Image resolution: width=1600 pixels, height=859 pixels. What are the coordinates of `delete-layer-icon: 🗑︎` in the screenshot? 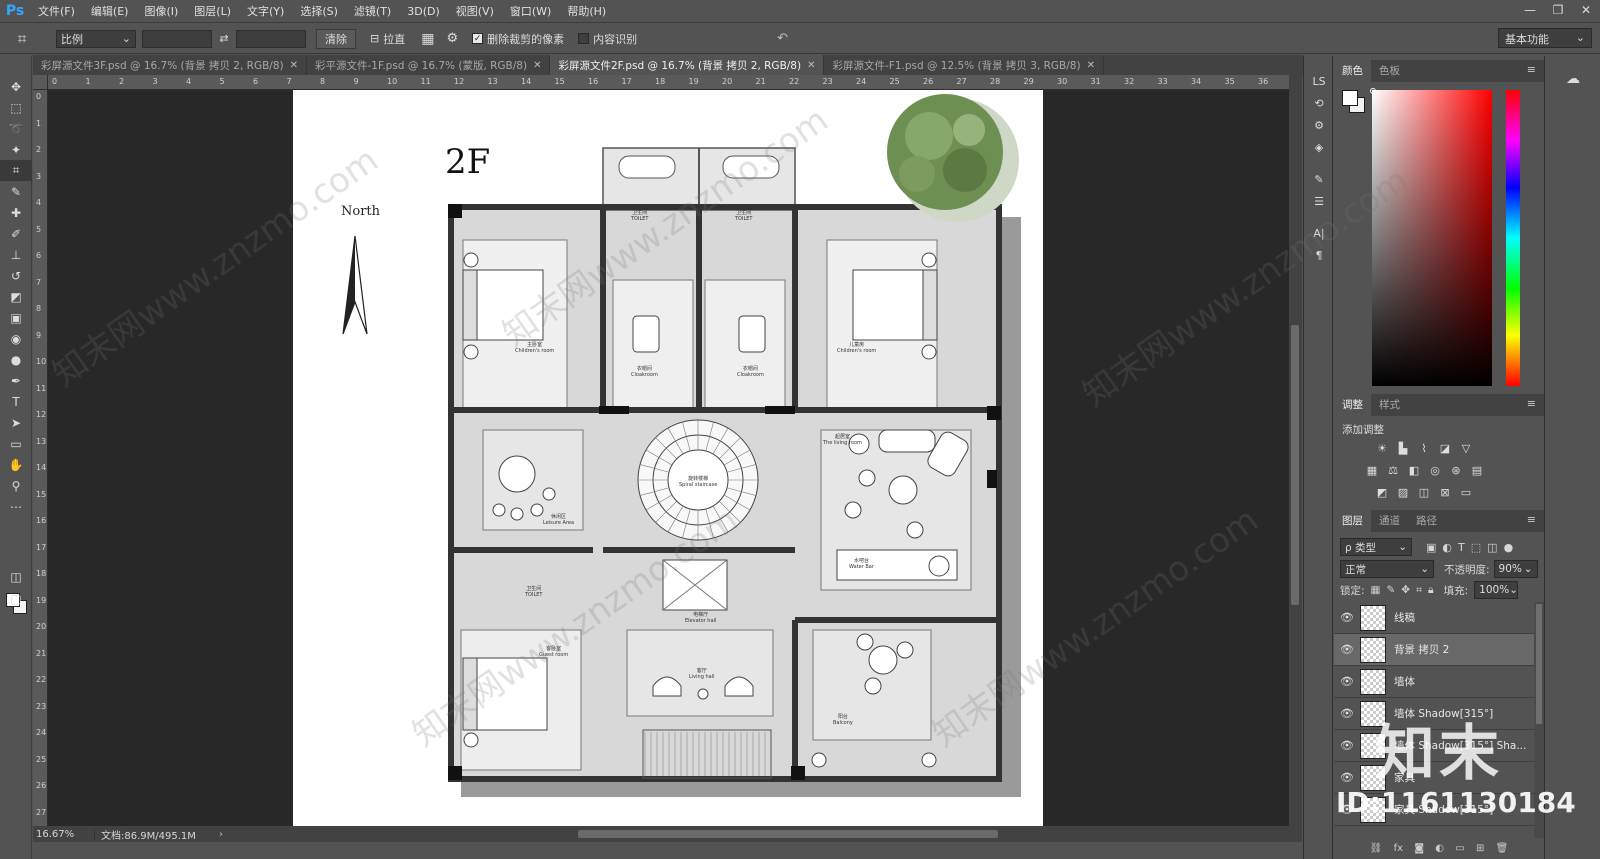 It's located at (1502, 848).